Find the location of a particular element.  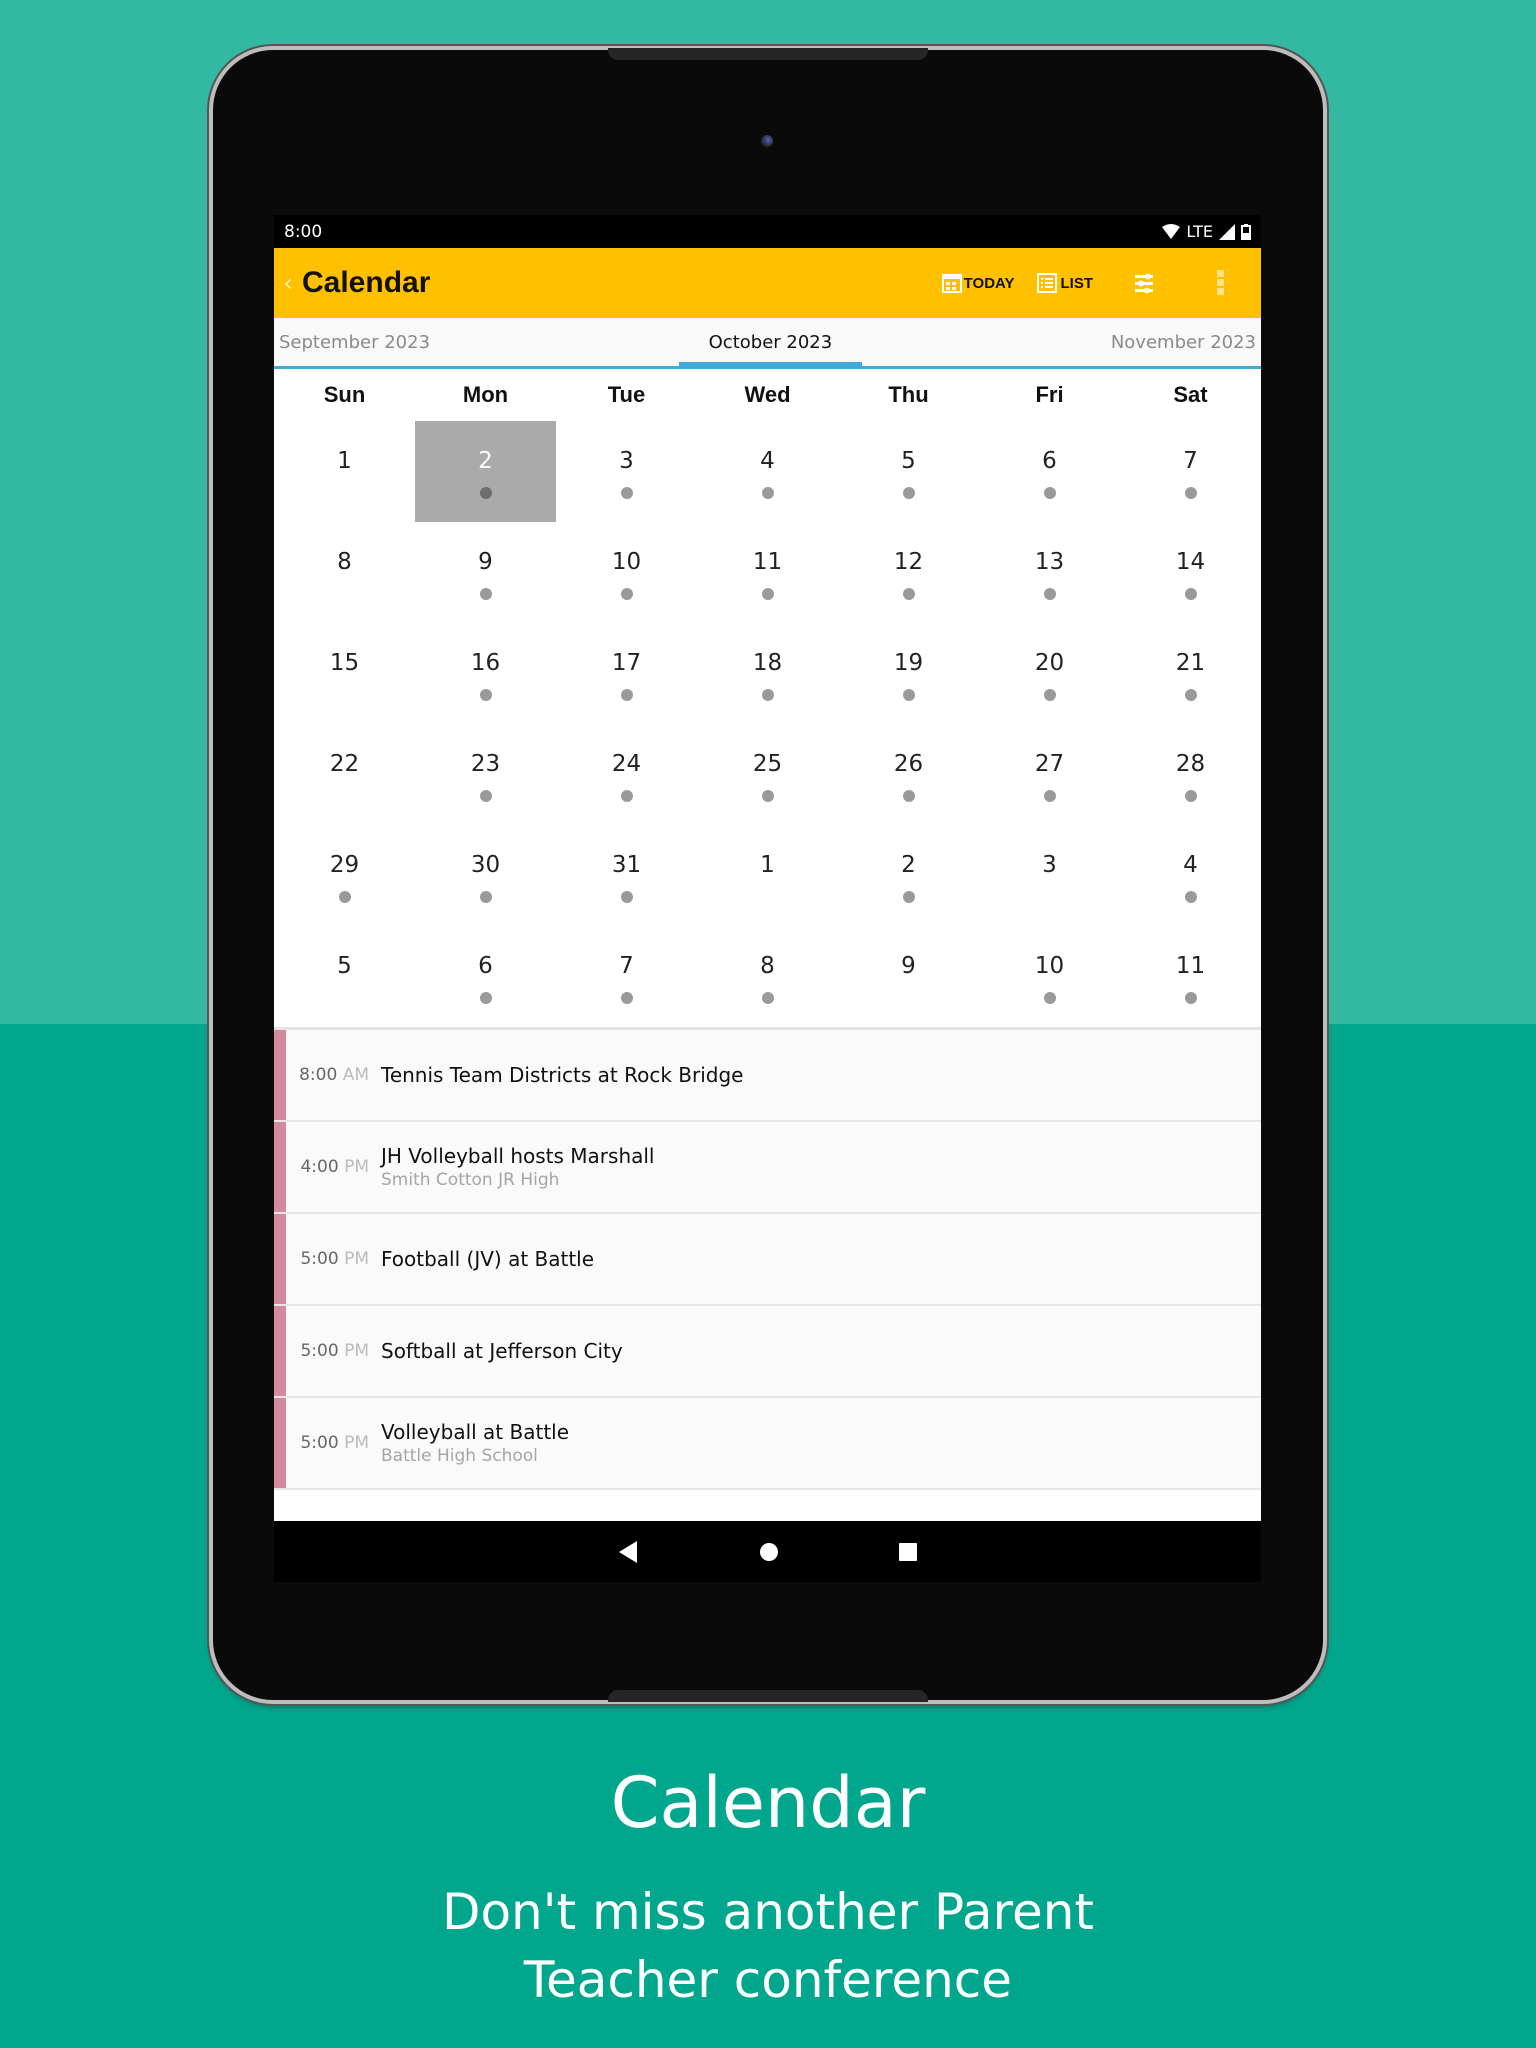

promo-subtitle-line2: Teacher conference is located at coordinates (768, 1980).